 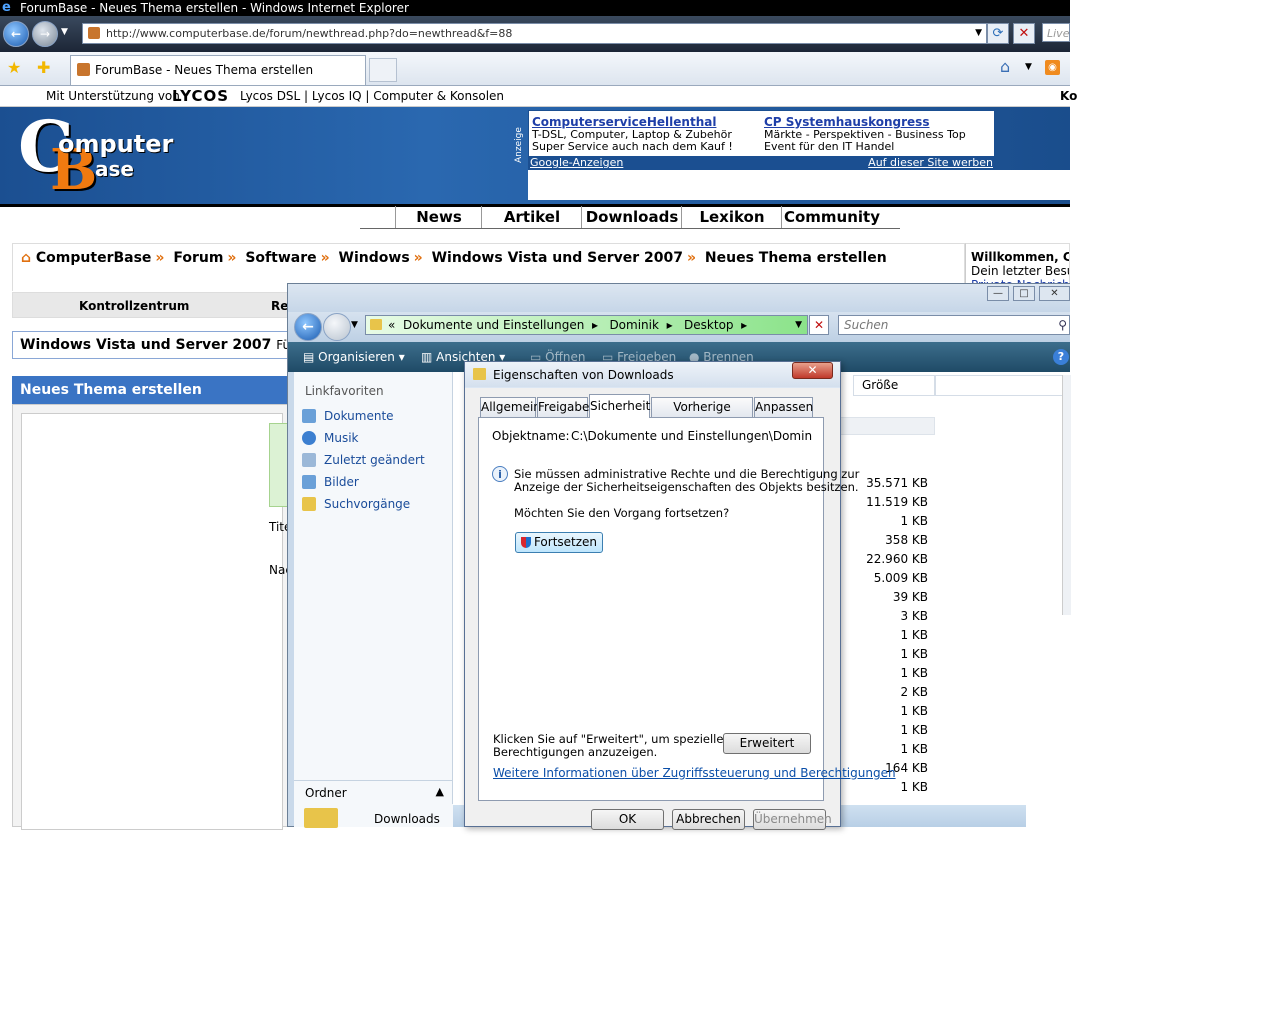 I want to click on collapse-icon: ▲, so click(x=440, y=791).